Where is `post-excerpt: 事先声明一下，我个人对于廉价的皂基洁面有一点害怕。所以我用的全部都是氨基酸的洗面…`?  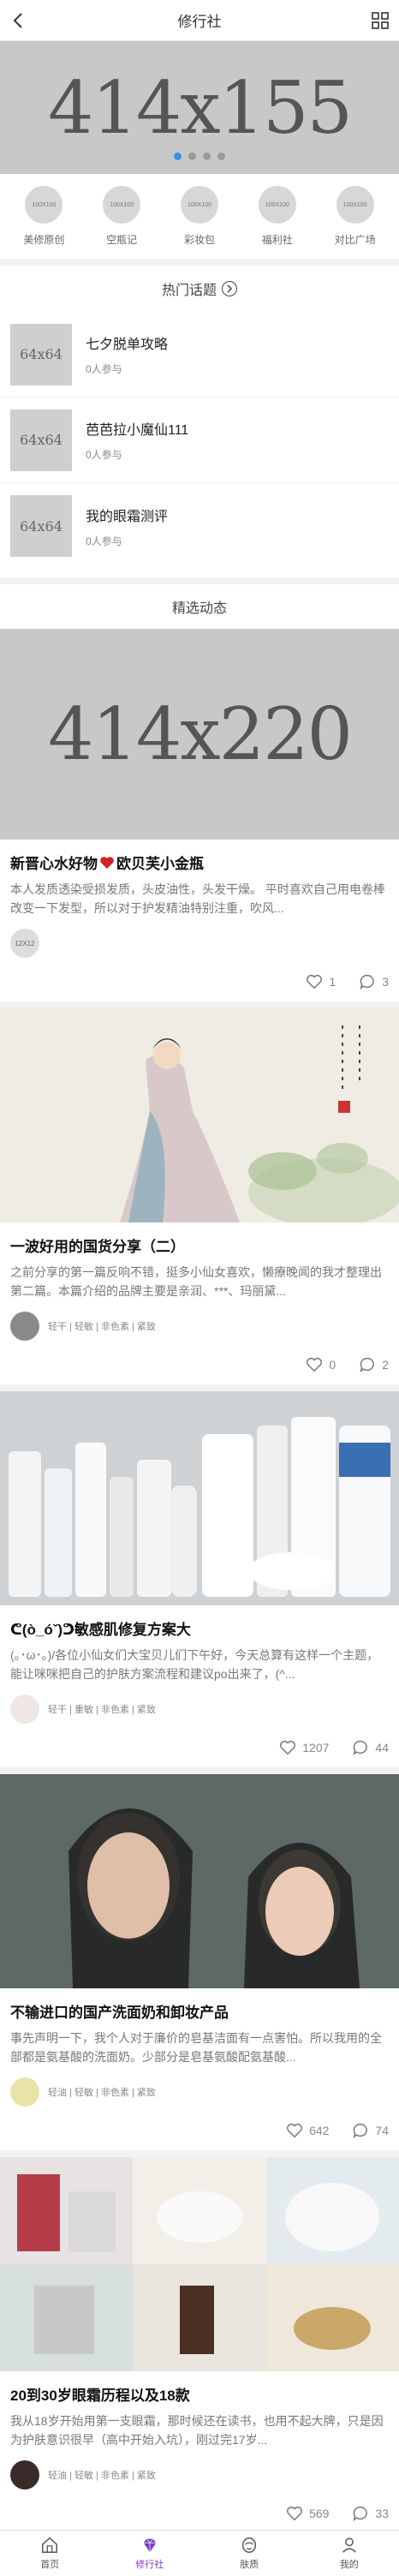 post-excerpt: 事先声明一下，我个人对于廉价的皂基洁面有一点害怕。所以我用的全部都是氨基酸的洗面… is located at coordinates (196, 2048).